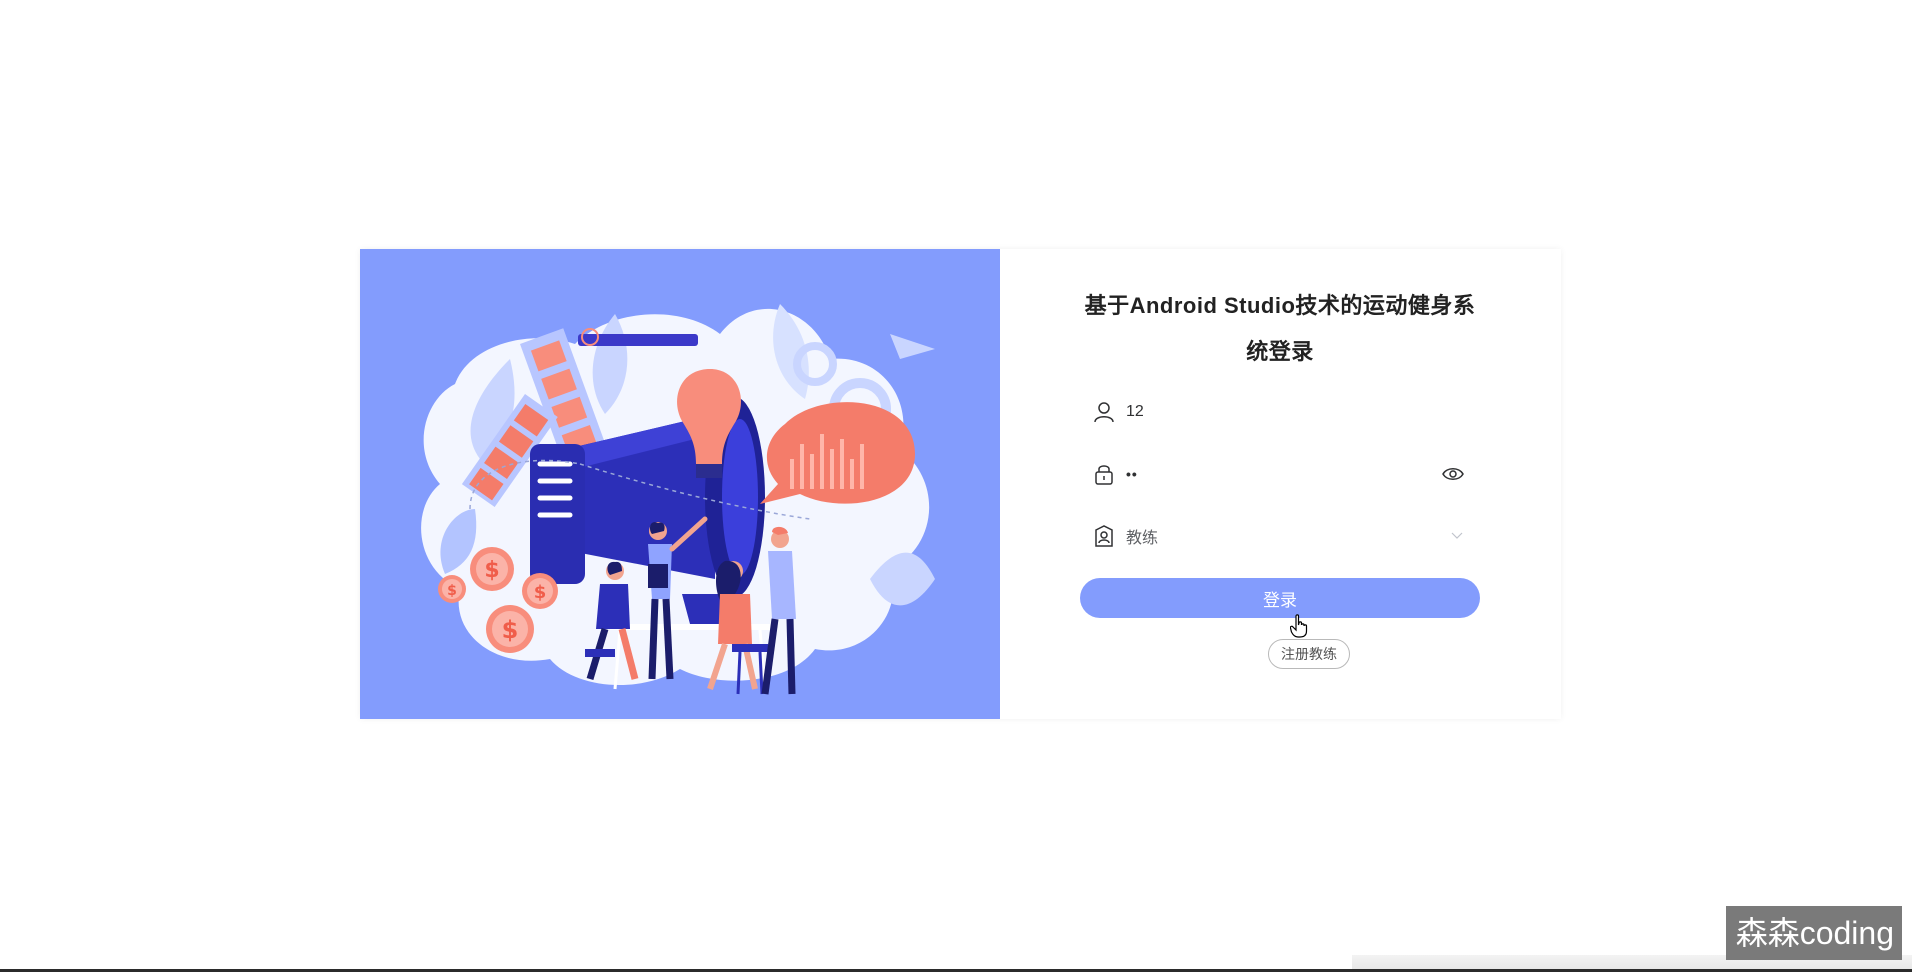 Image resolution: width=1912 pixels, height=972 pixels. What do you see at coordinates (638, 340) in the screenshot?
I see `search-bar-shape` at bounding box center [638, 340].